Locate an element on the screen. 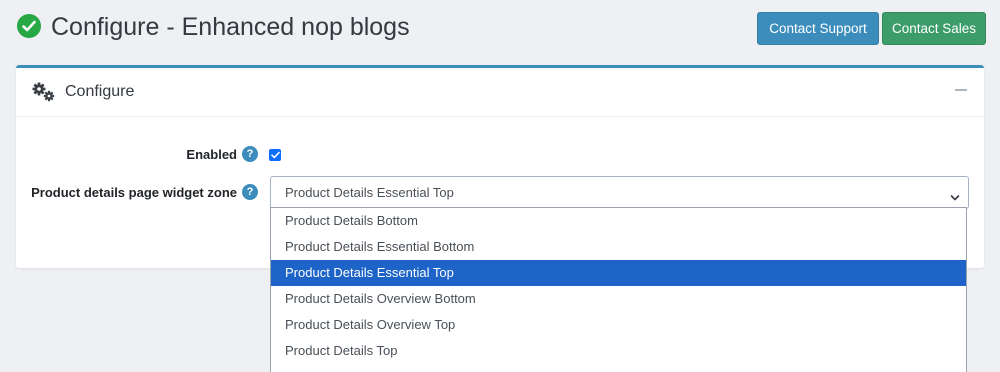 The width and height of the screenshot is (1000, 372). check-circle-icon is located at coordinates (29, 26).